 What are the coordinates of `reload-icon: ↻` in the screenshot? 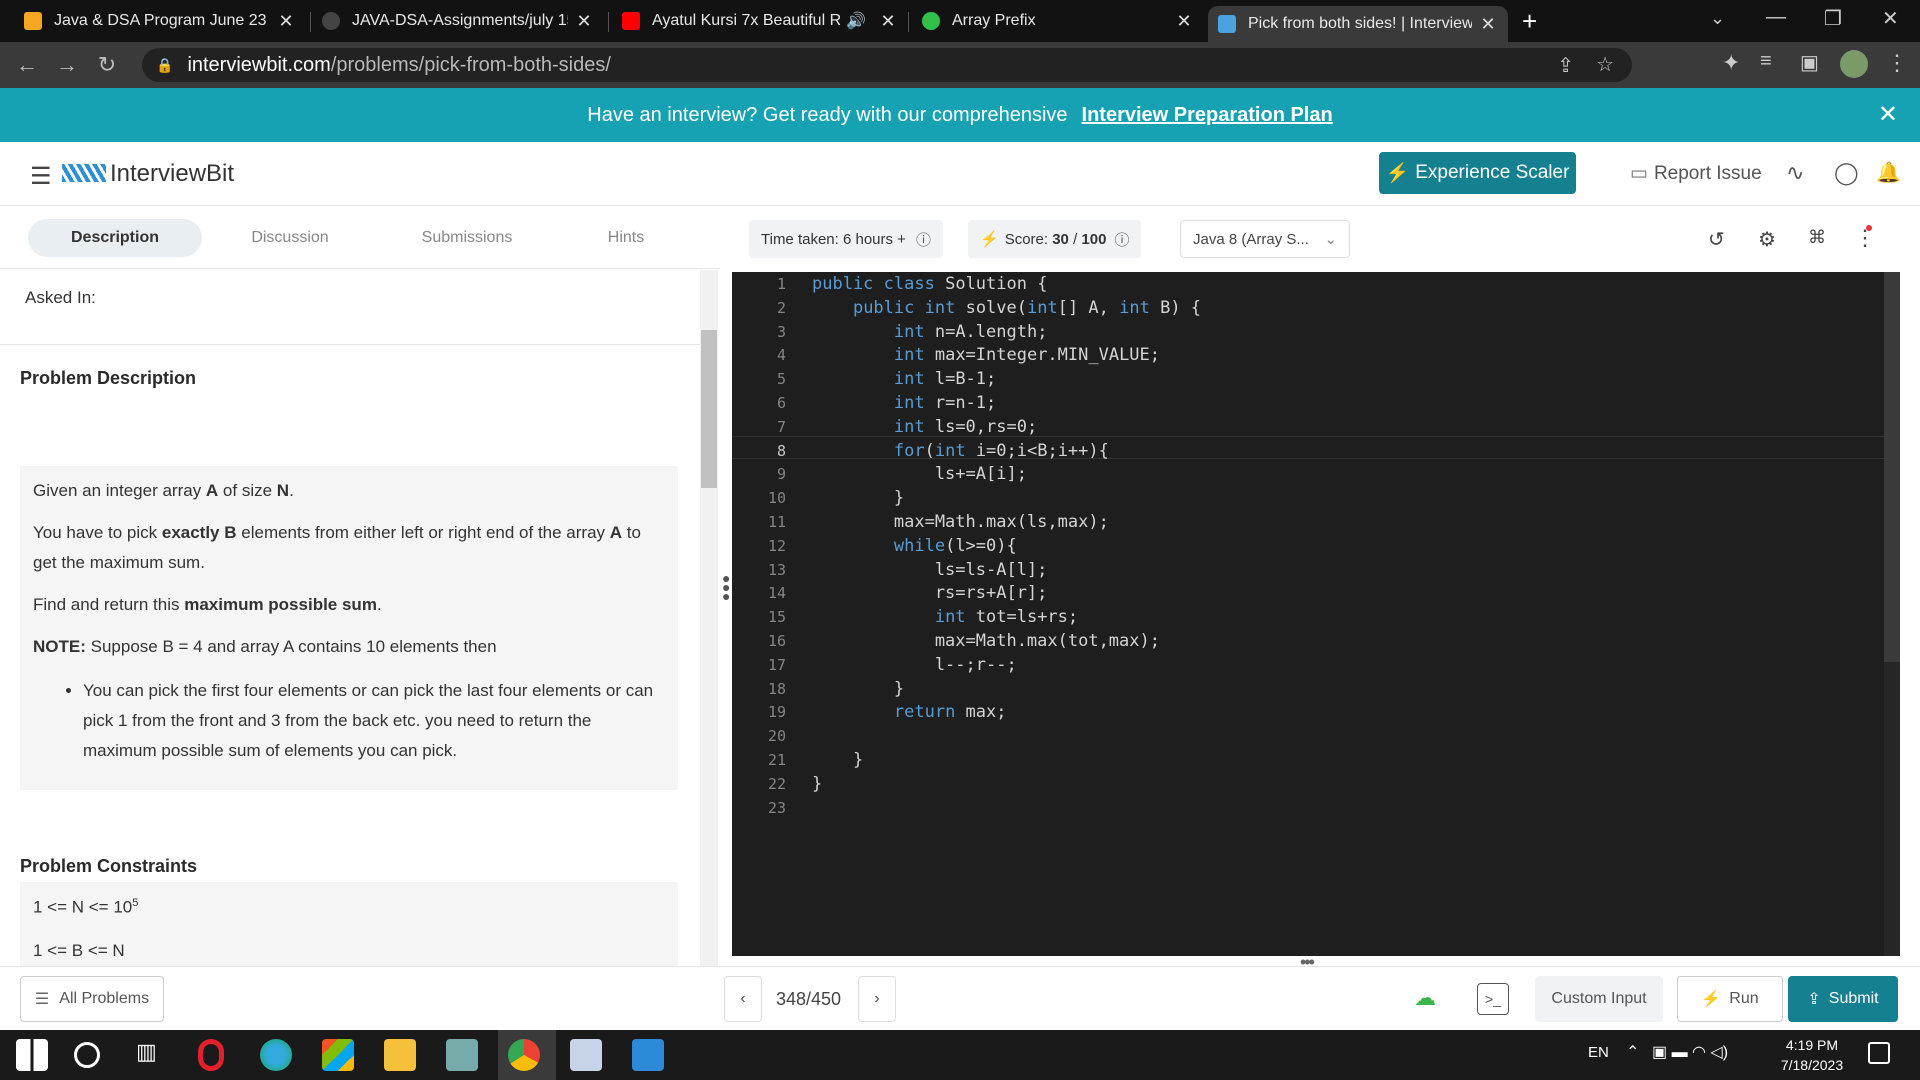 It's located at (107, 65).